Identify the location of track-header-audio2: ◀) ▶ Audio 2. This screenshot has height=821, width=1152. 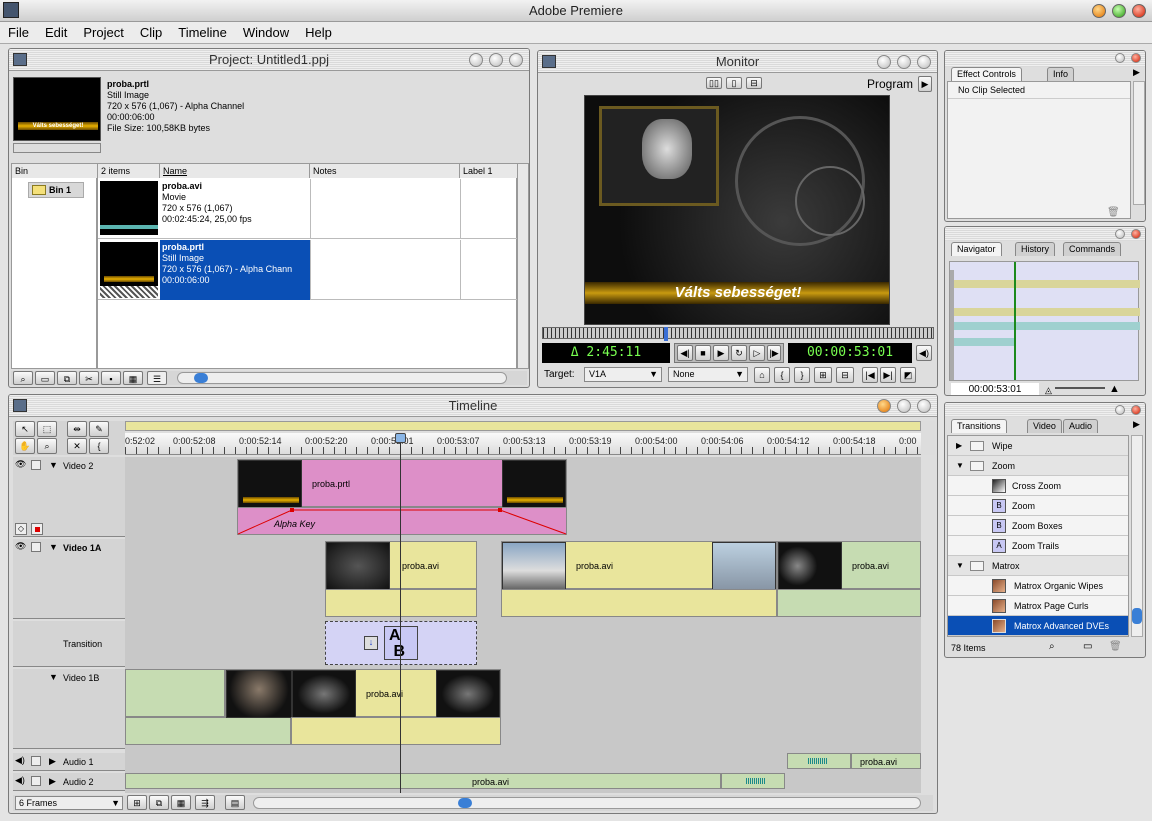
(69, 782).